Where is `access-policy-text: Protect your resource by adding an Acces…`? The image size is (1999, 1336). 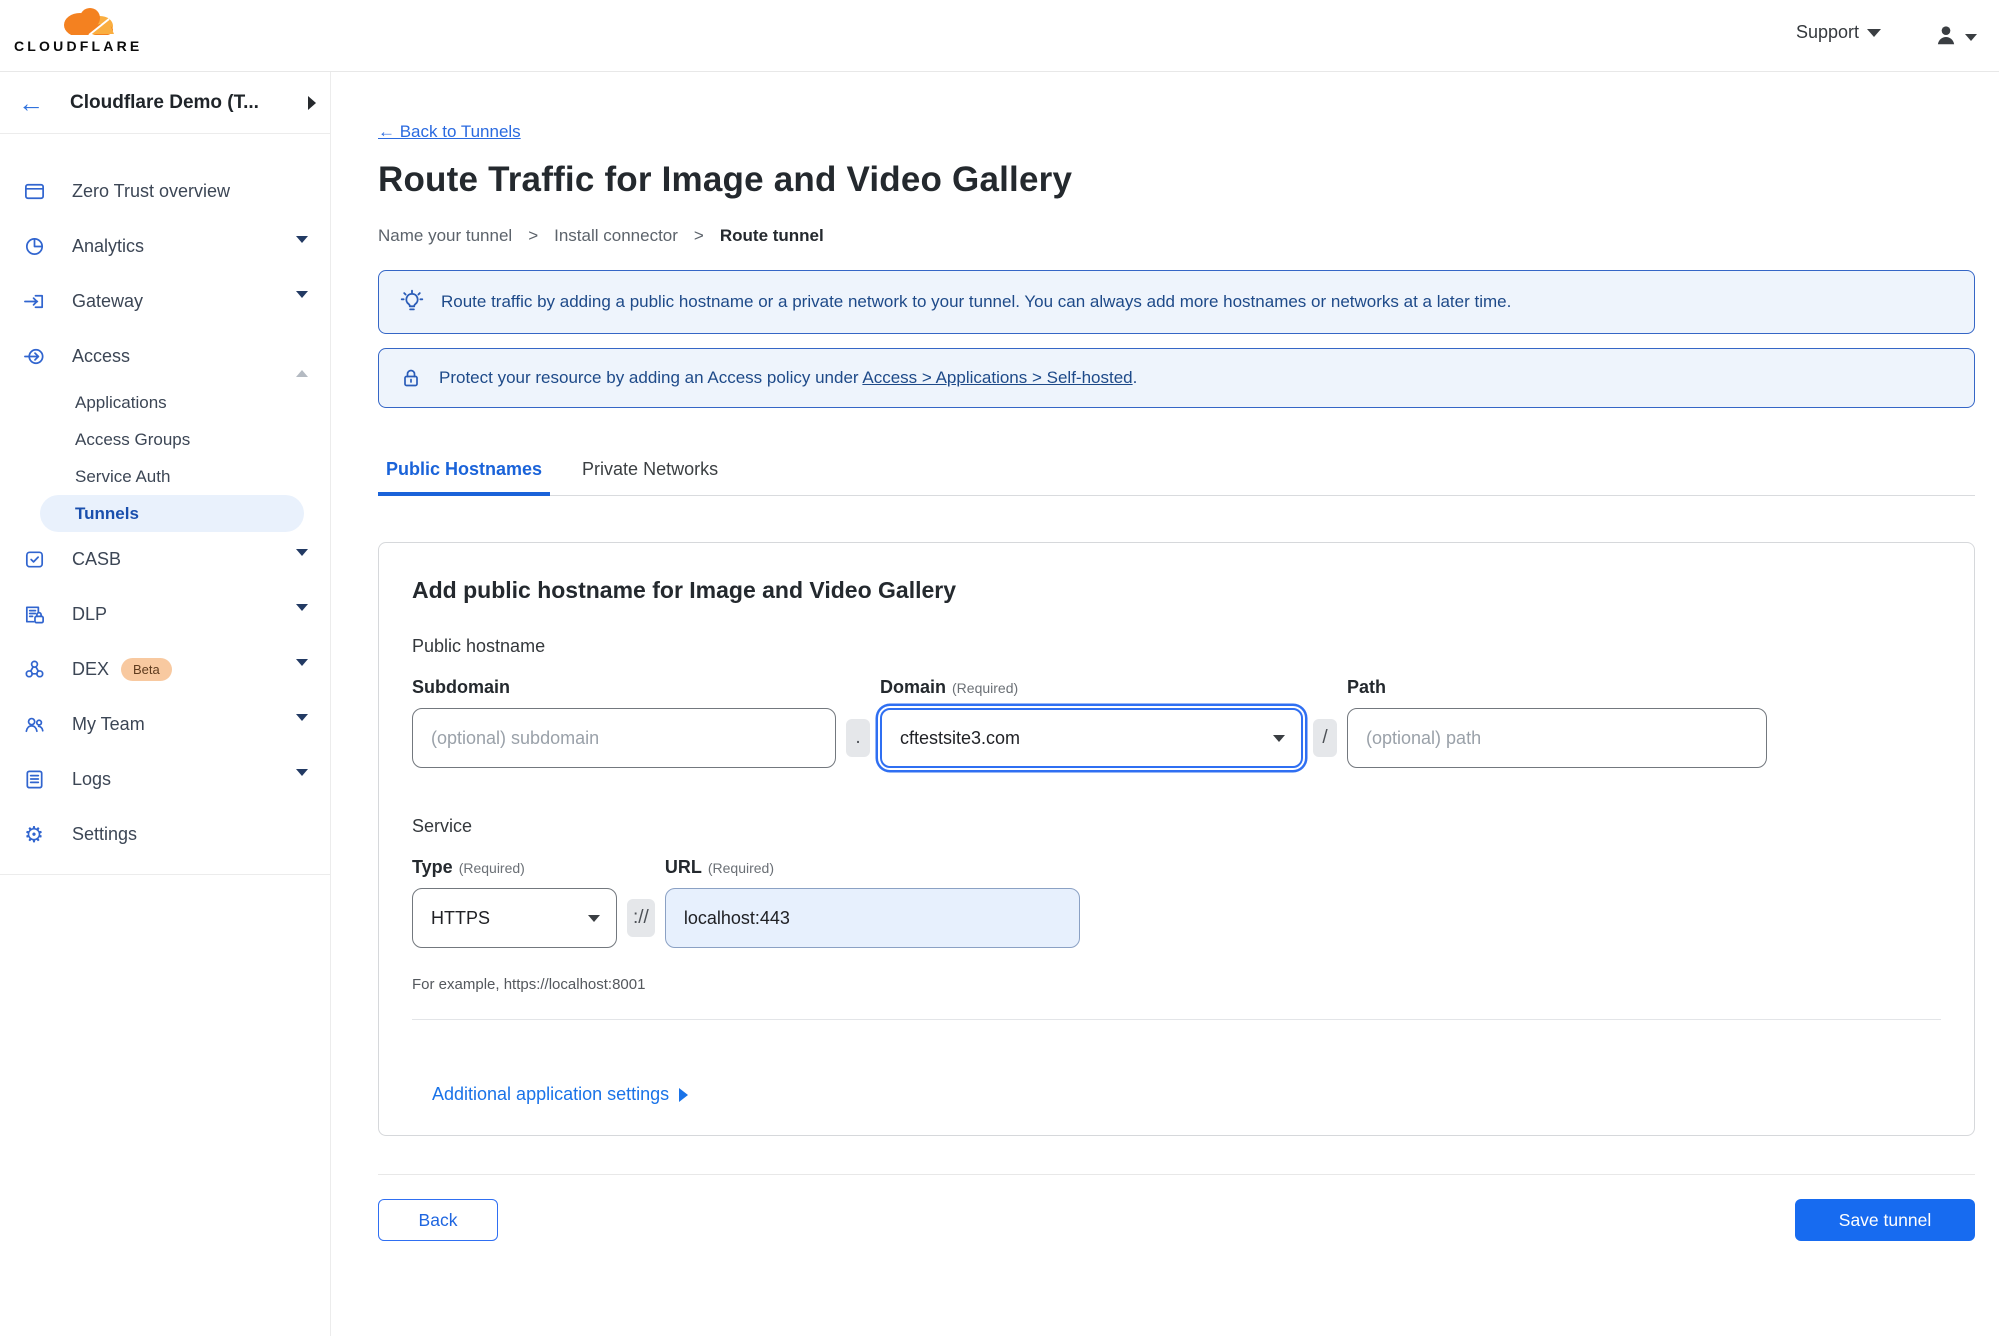 access-policy-text: Protect your resource by adding an Acces… is located at coordinates (651, 377).